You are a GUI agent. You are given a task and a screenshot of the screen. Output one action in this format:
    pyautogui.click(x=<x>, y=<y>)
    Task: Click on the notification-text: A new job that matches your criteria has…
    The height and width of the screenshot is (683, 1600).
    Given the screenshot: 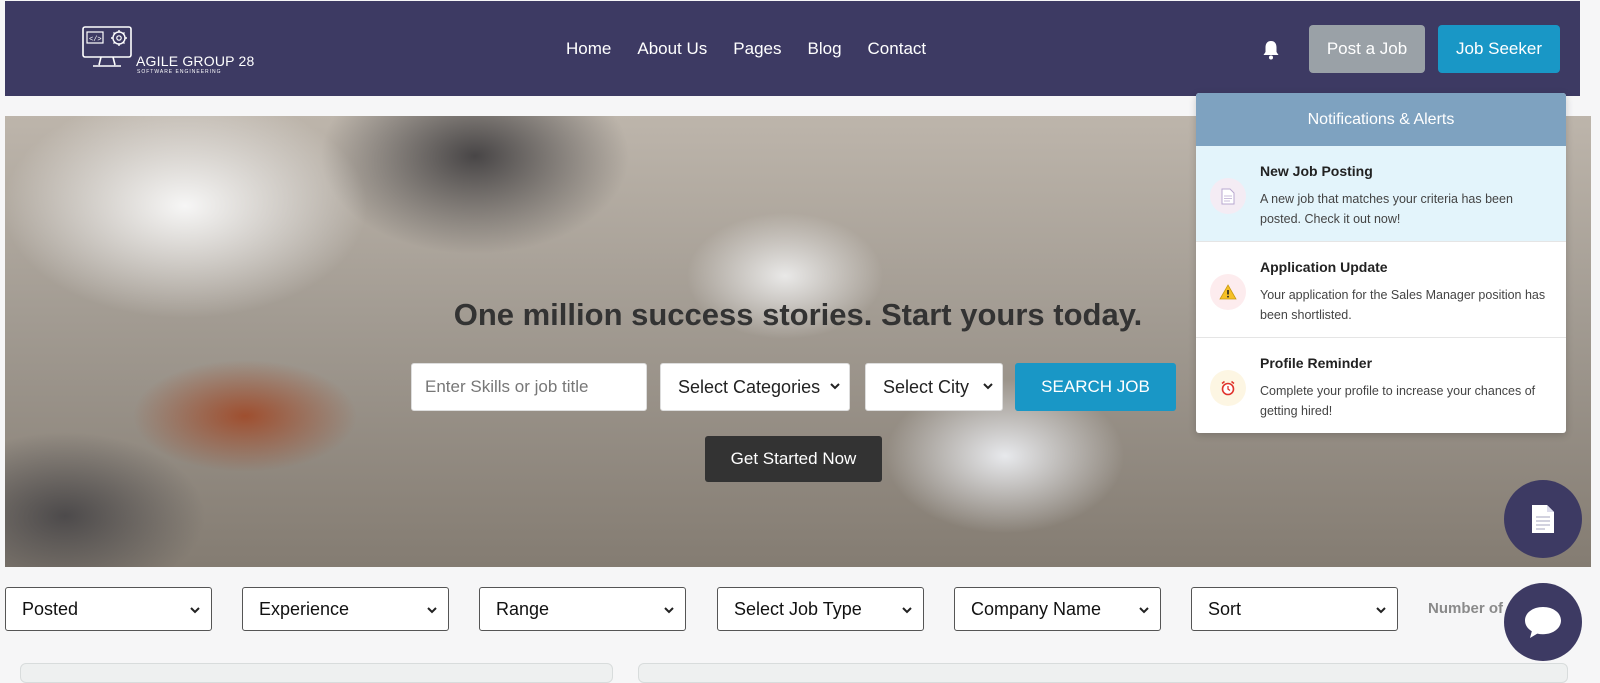 What is the action you would take?
    pyautogui.click(x=1386, y=209)
    